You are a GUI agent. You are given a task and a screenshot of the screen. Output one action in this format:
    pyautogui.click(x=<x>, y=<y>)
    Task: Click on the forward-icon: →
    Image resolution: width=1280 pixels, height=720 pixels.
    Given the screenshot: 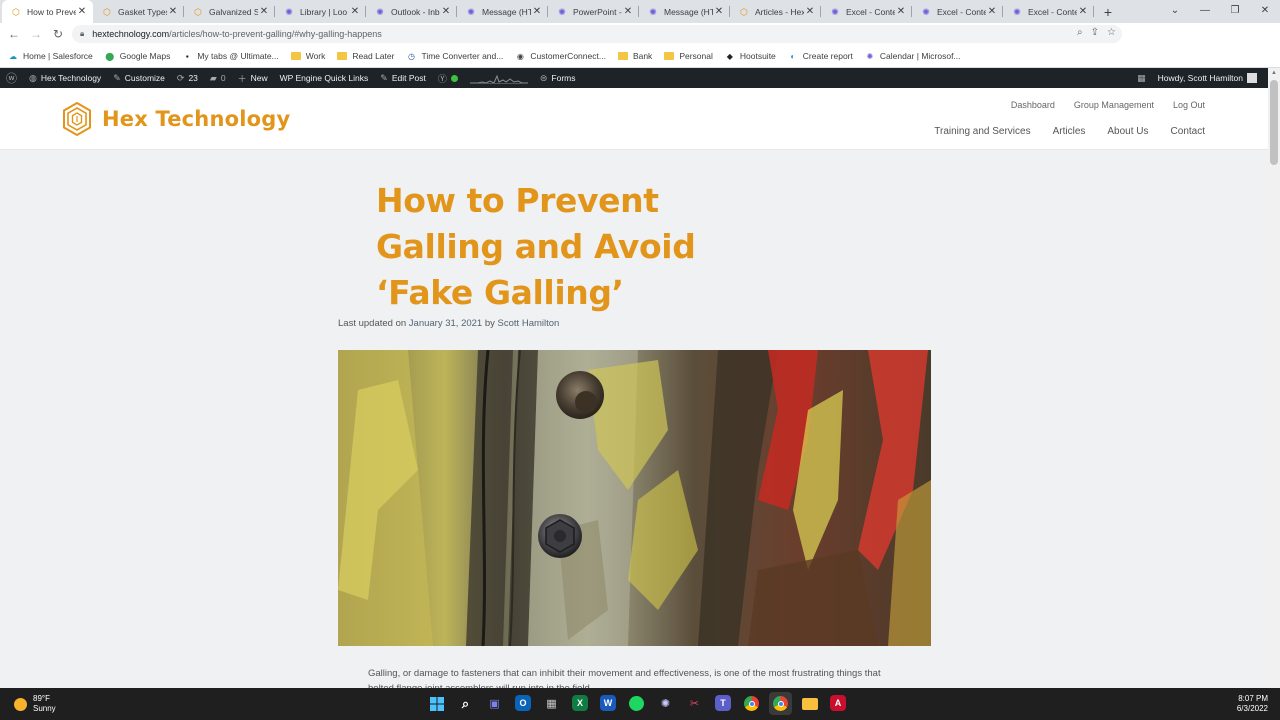 What is the action you would take?
    pyautogui.click(x=36, y=34)
    